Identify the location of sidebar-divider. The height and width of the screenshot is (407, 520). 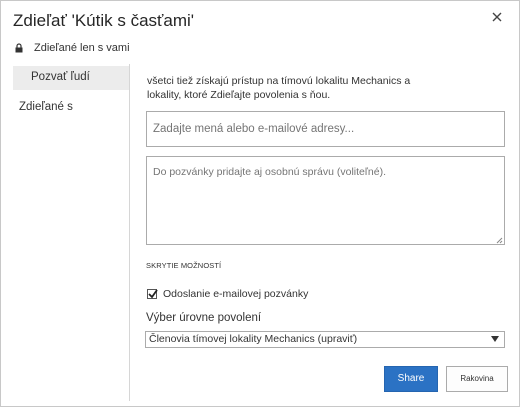
(129, 232).